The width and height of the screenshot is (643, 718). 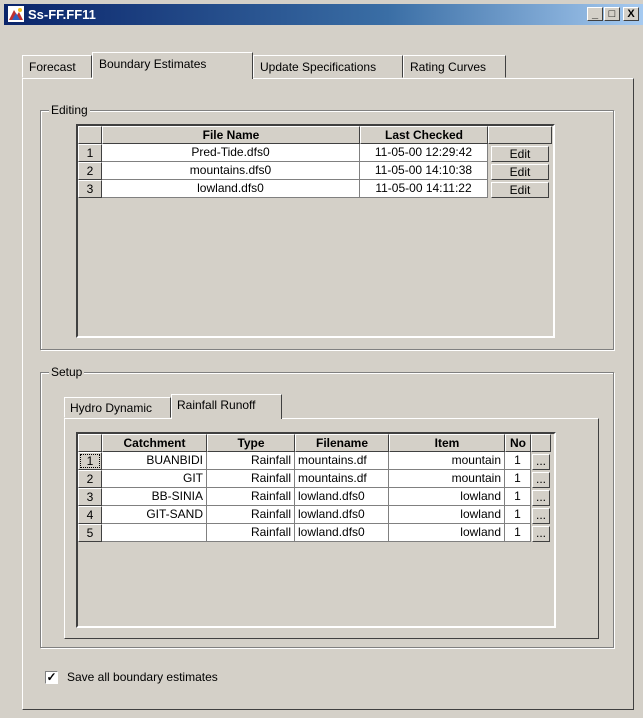 I want to click on column-header-file-name: File Name, so click(x=231, y=135).